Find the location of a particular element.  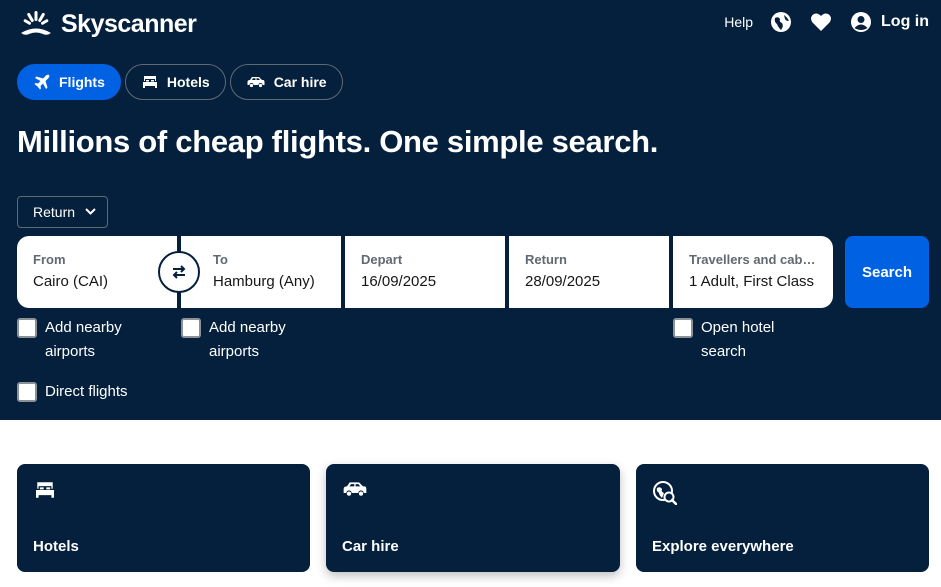

direct-flights-label: Direct flights is located at coordinates (86, 391).